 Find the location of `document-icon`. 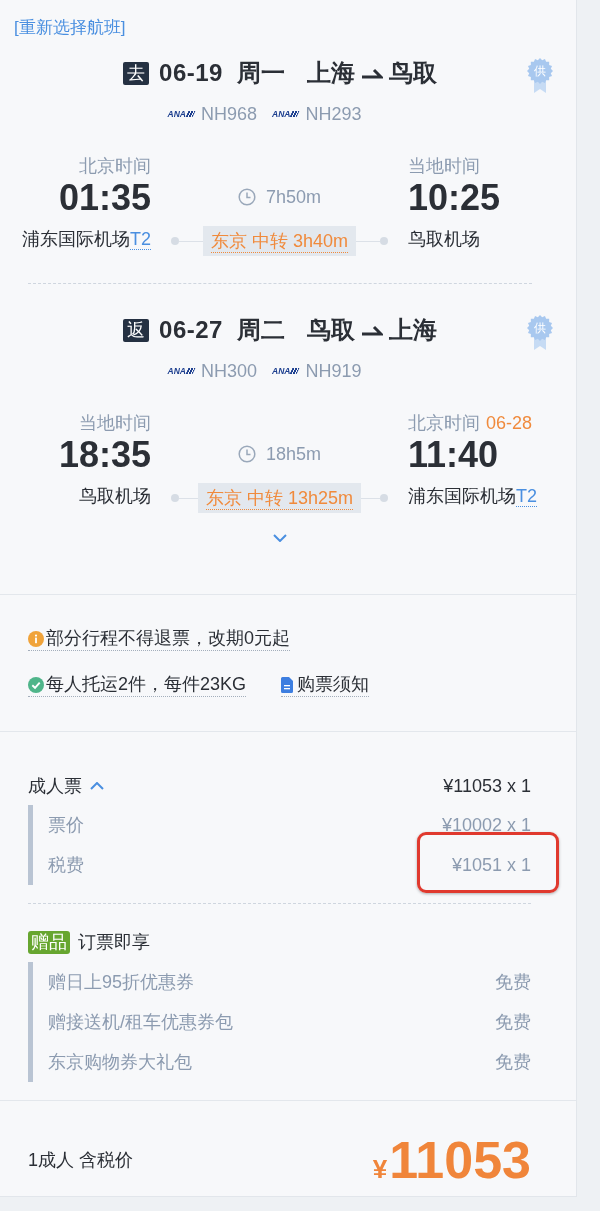

document-icon is located at coordinates (287, 684).